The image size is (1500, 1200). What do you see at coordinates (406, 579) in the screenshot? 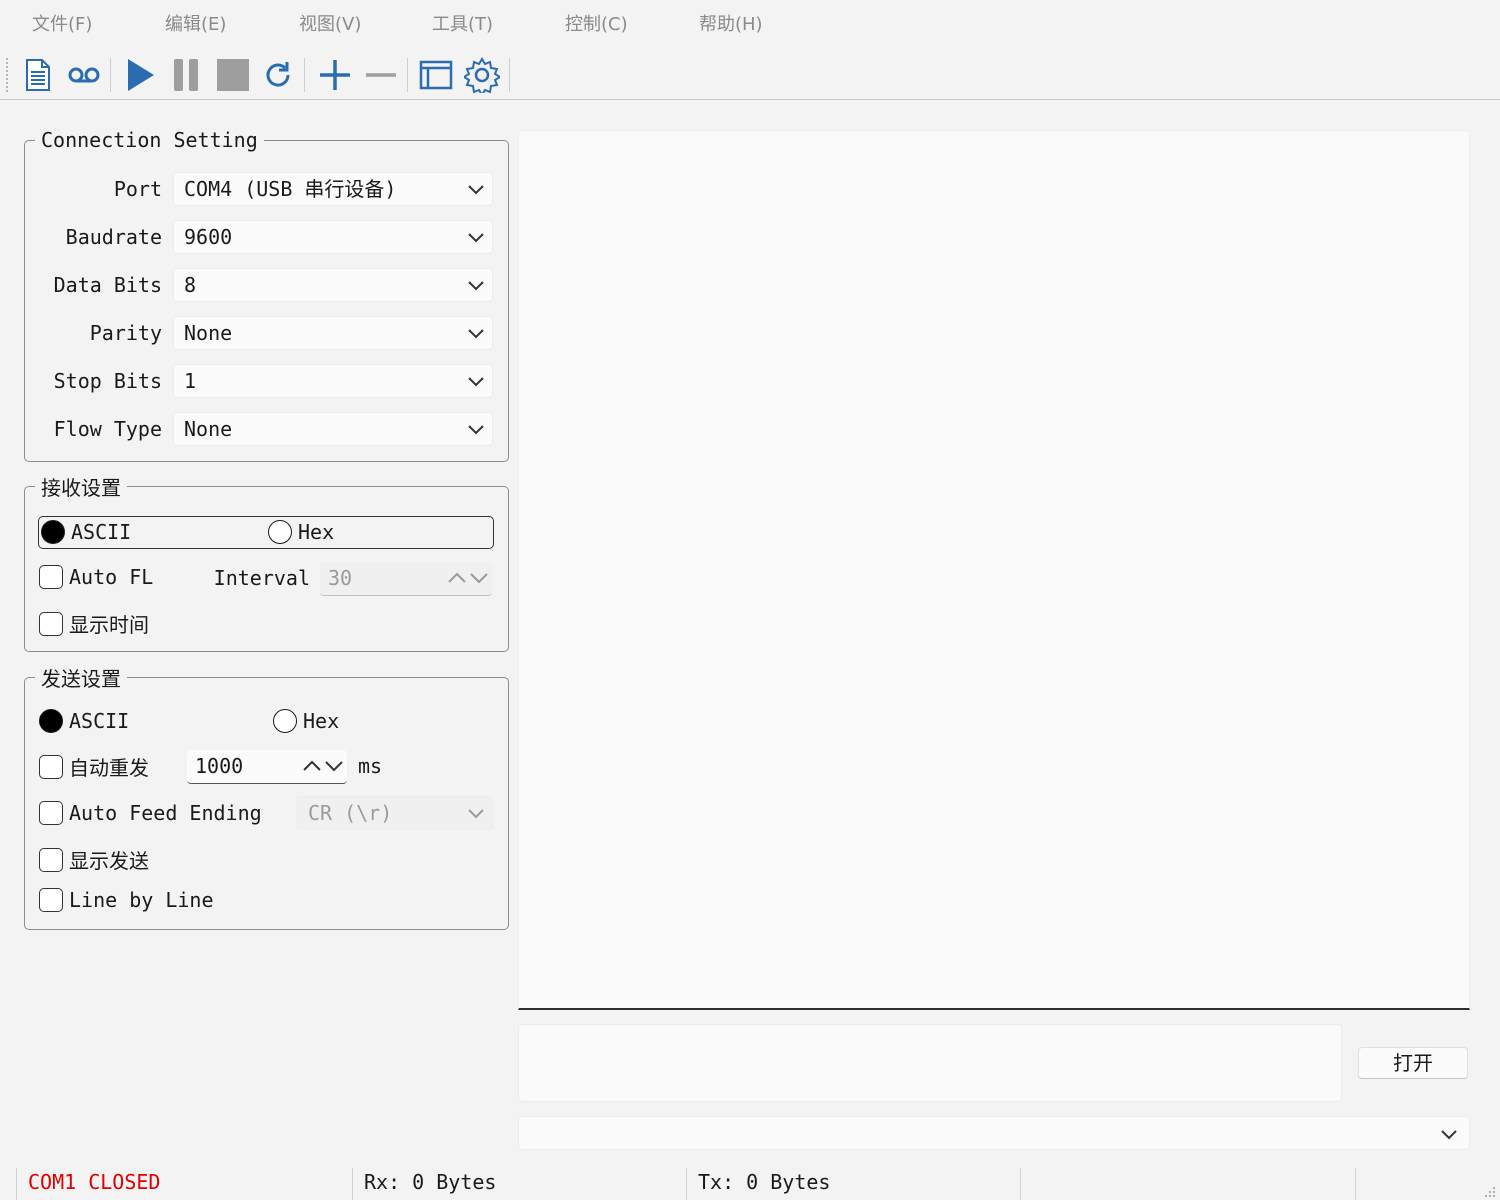
I see `interval-spinbox: 30` at bounding box center [406, 579].